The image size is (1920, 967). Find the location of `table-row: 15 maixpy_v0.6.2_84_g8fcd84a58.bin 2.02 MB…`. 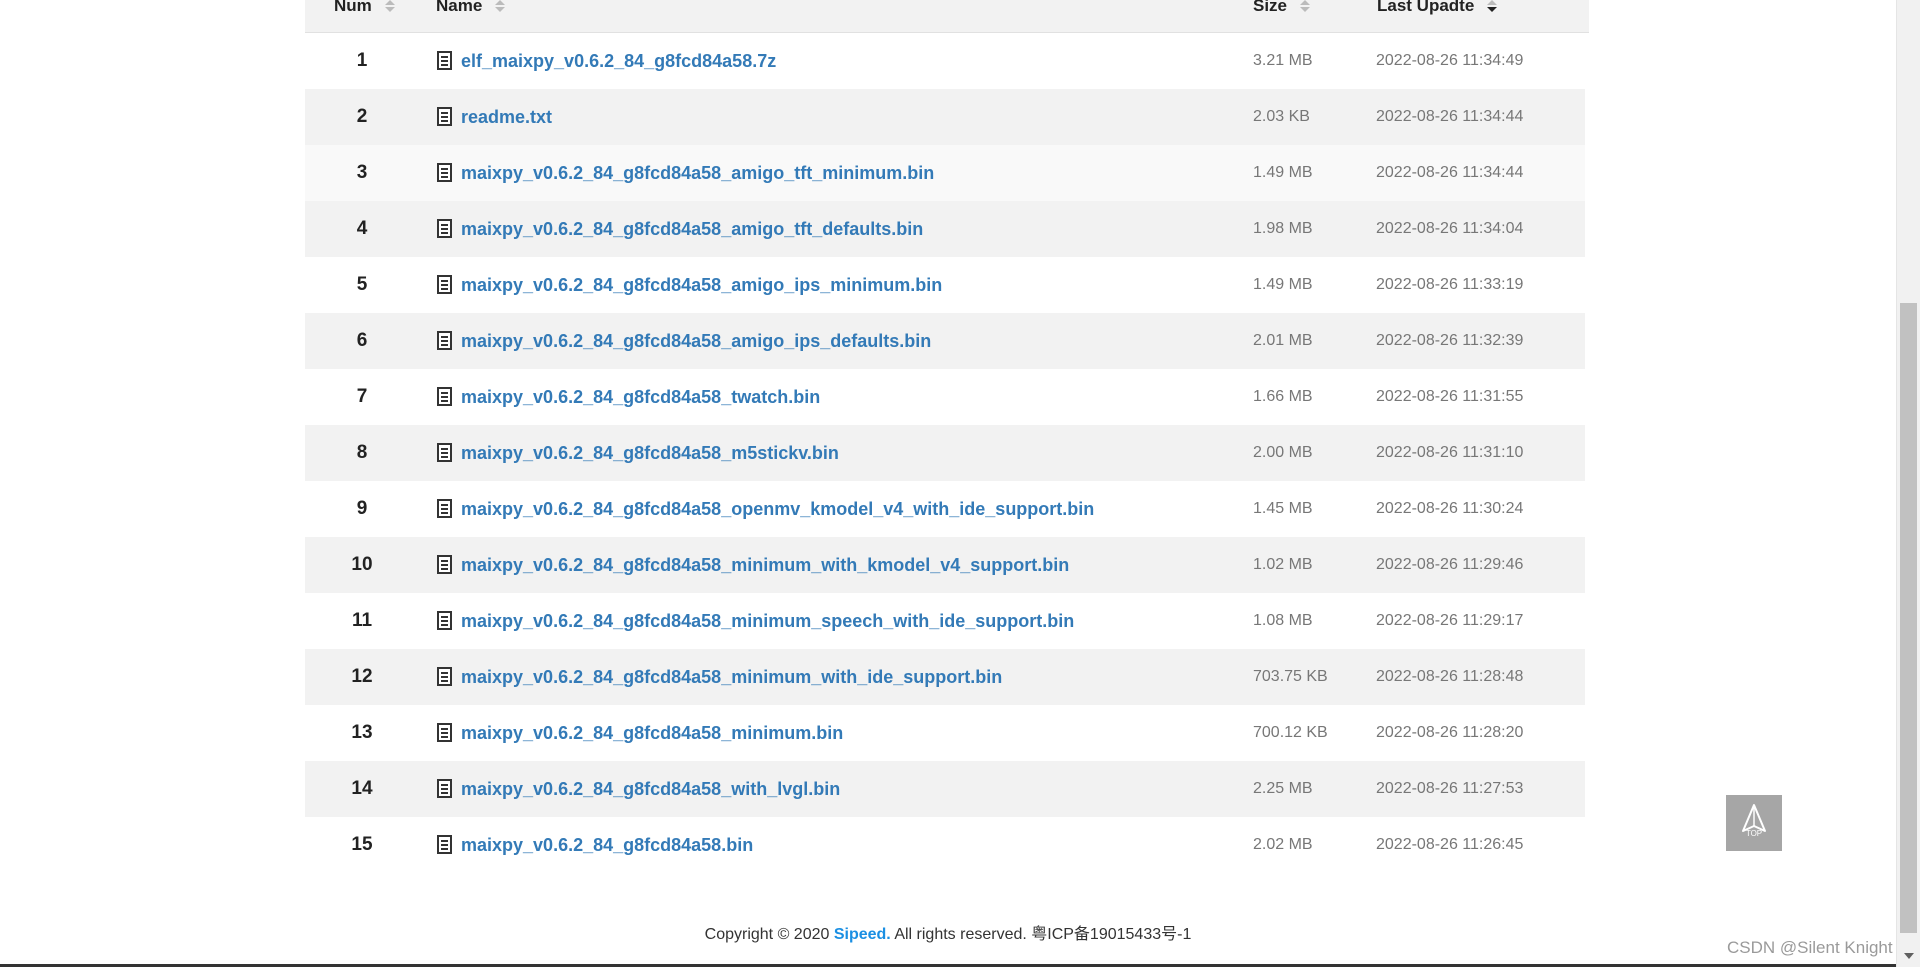

table-row: 15 maixpy_v0.6.2_84_g8fcd84a58.bin 2.02 MB… is located at coordinates (945, 845).